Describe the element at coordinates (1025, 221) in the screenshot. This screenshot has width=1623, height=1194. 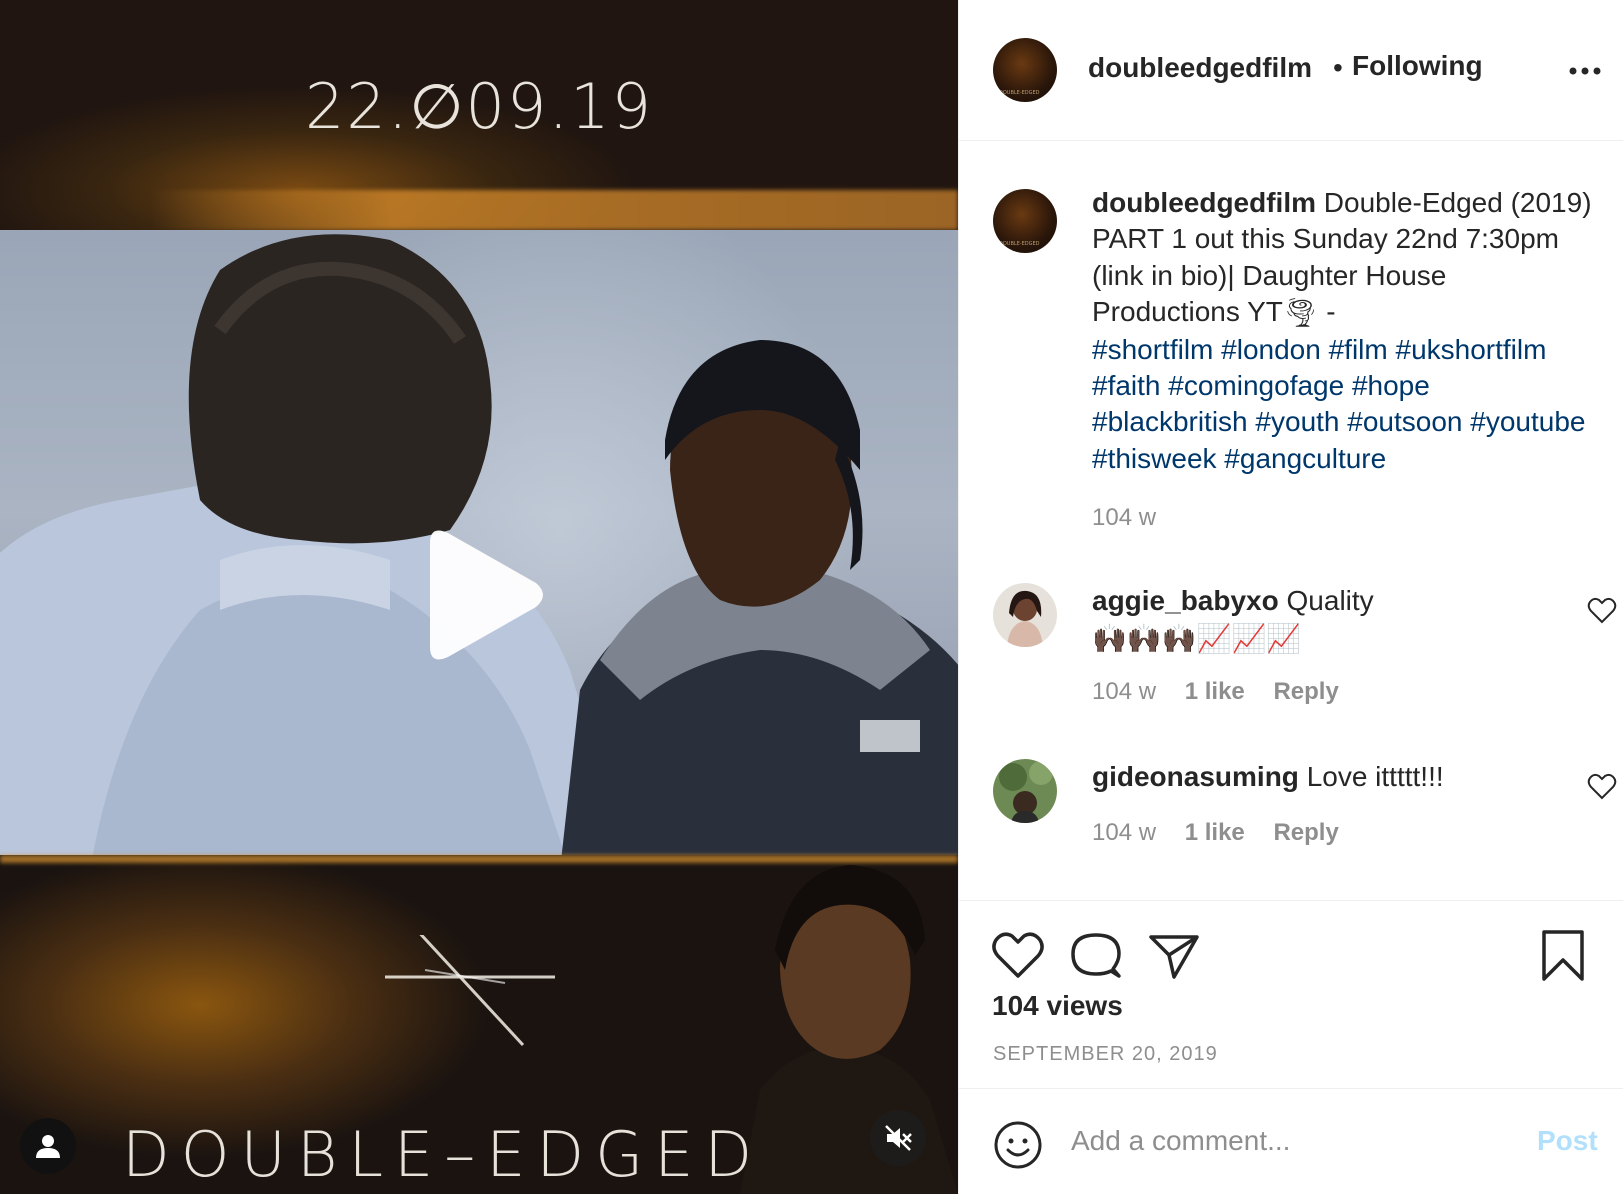
I see `caption-avatar: DOUBLE-EDGED` at that location.